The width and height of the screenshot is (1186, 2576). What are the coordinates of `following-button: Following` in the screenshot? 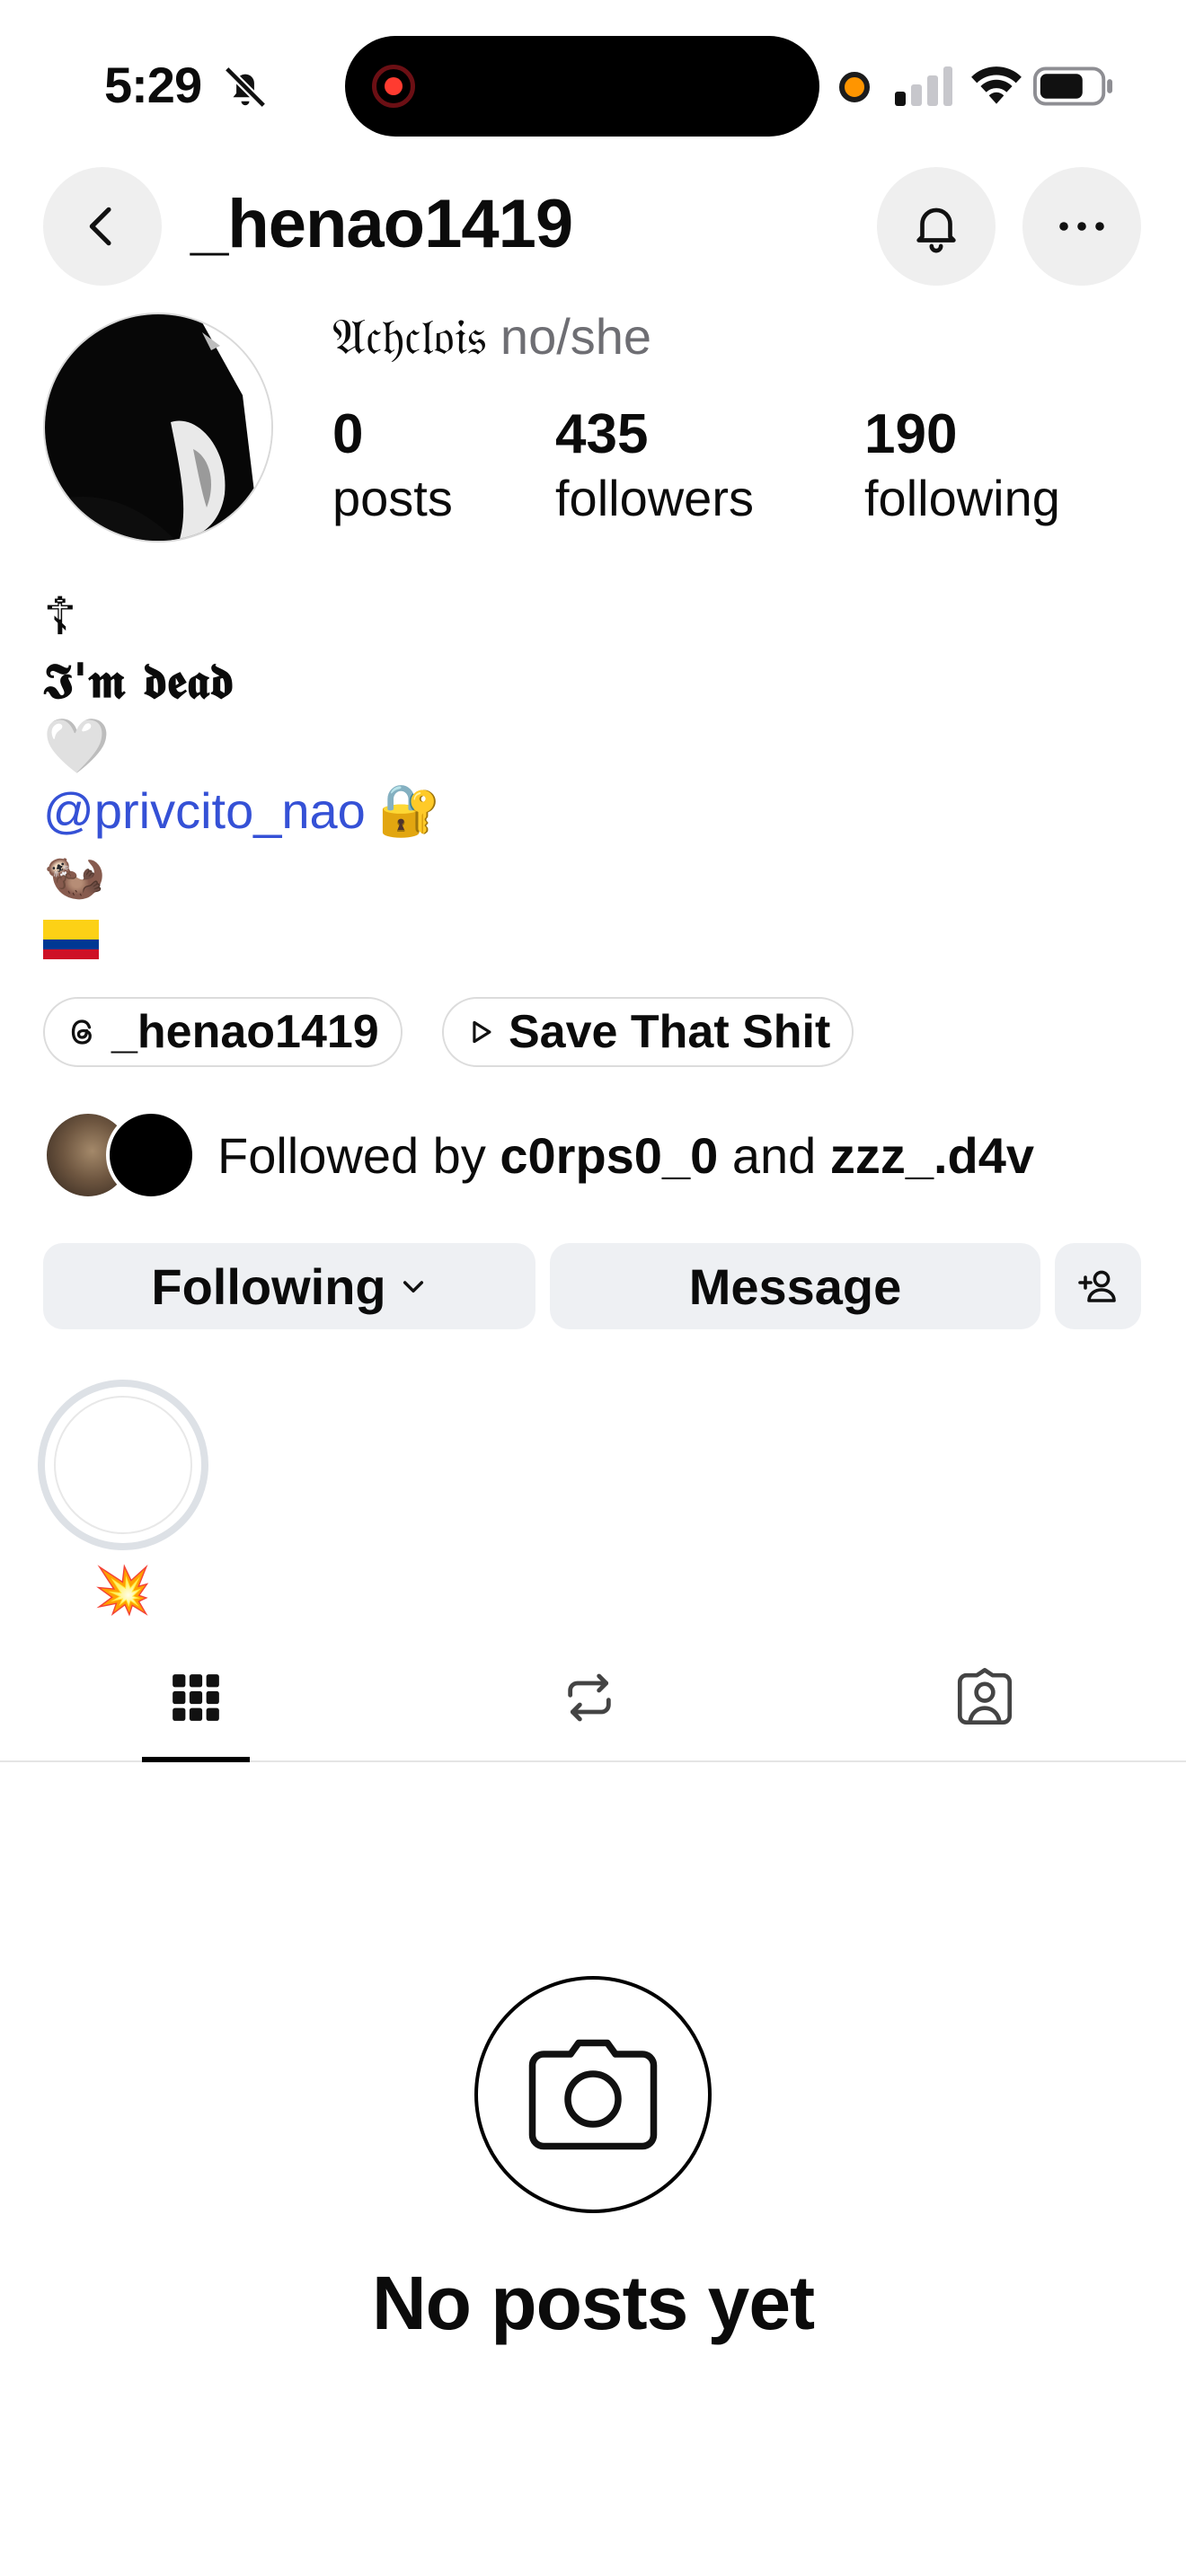 It's located at (289, 1286).